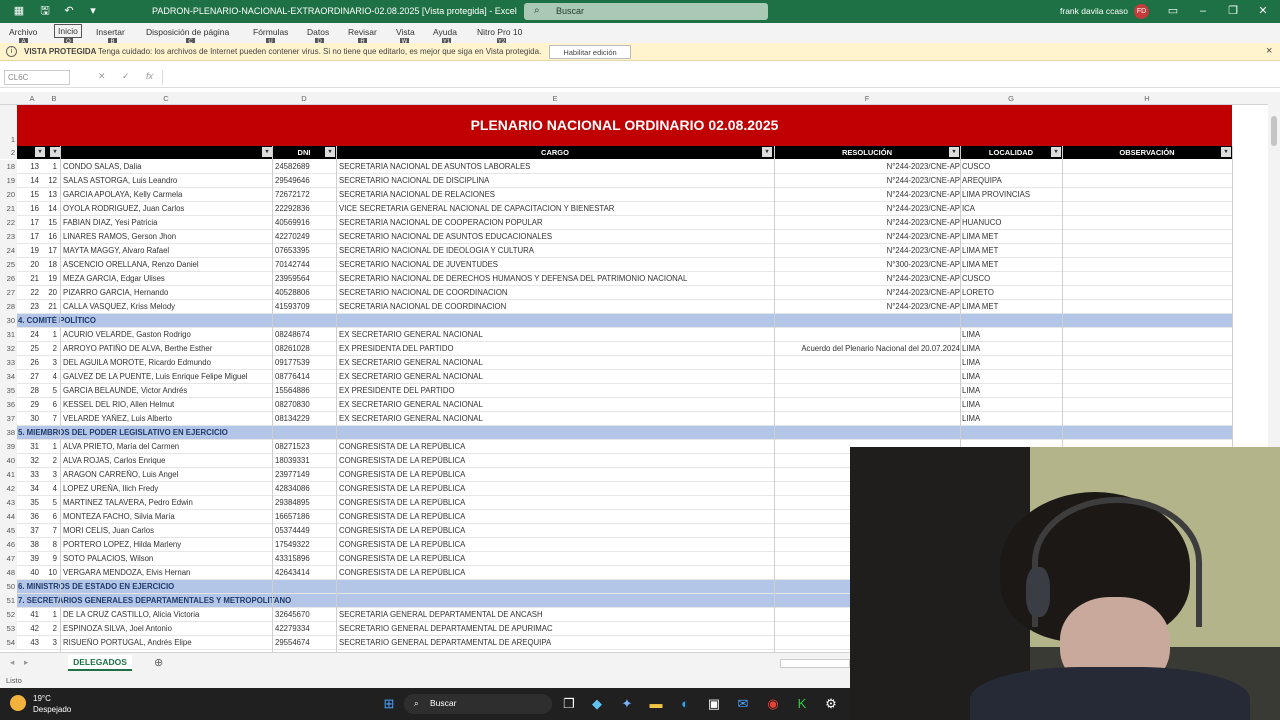 The height and width of the screenshot is (720, 1280). I want to click on title-search-box: ⌕ Buscar, so click(646, 11).